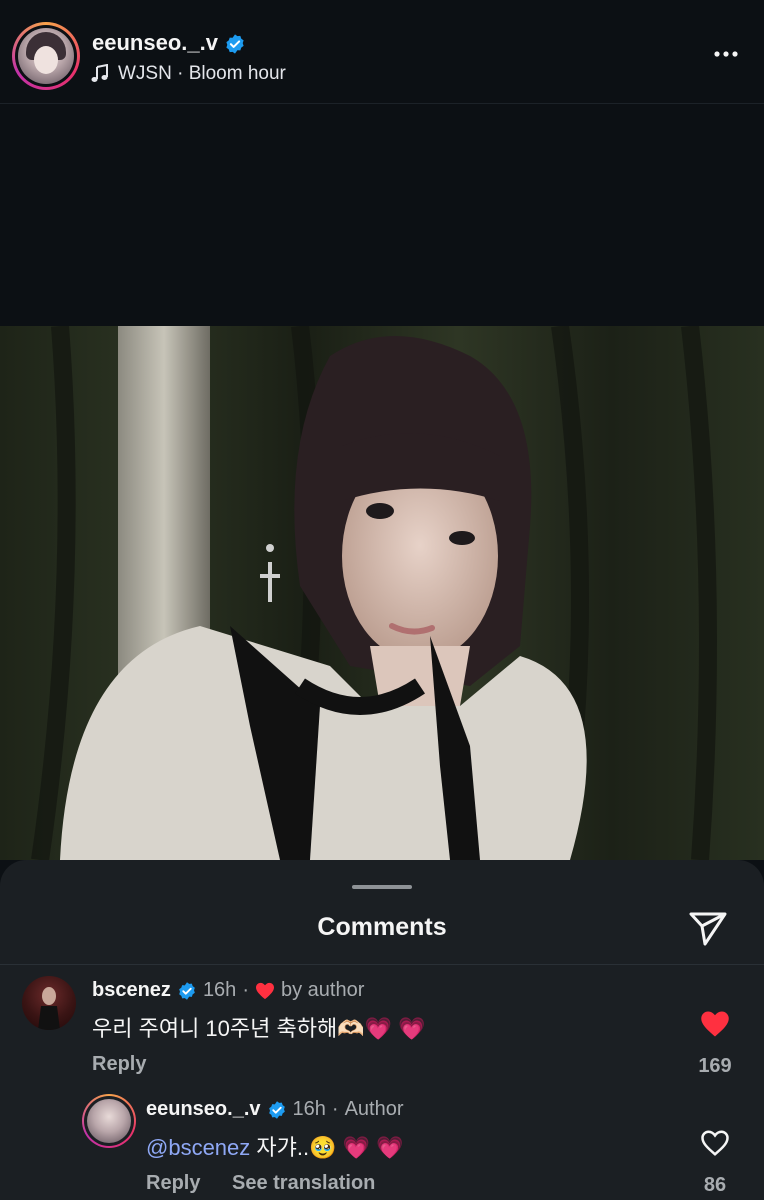 The width and height of the screenshot is (764, 1200). Describe the element at coordinates (49, 1008) in the screenshot. I see `comment-avatar-illustration` at that location.